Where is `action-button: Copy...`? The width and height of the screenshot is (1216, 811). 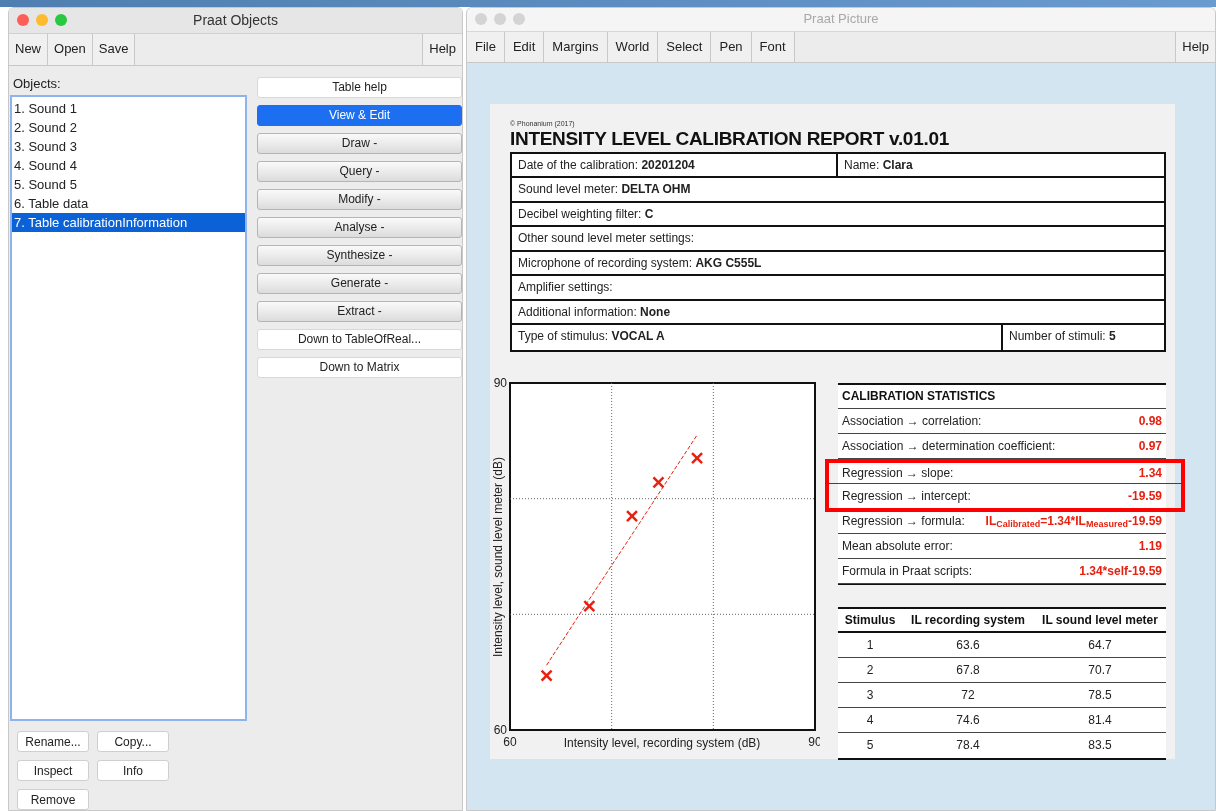 action-button: Copy... is located at coordinates (133, 741).